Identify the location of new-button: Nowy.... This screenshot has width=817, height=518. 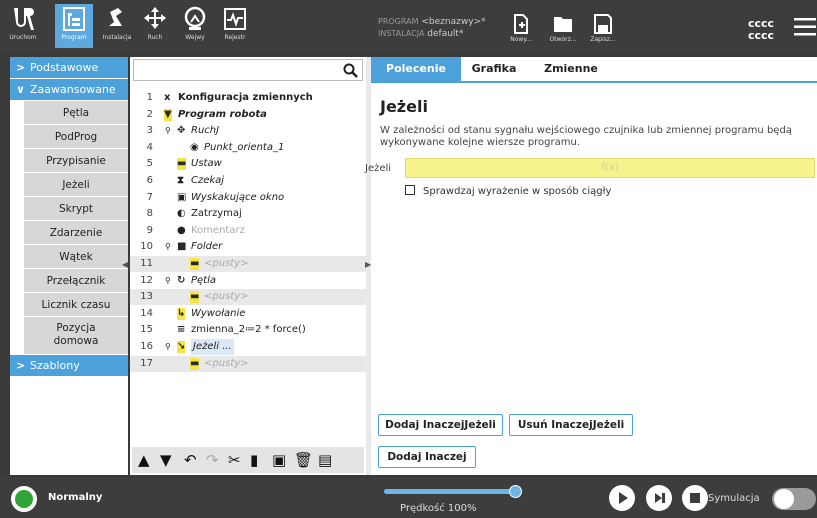
(521, 28).